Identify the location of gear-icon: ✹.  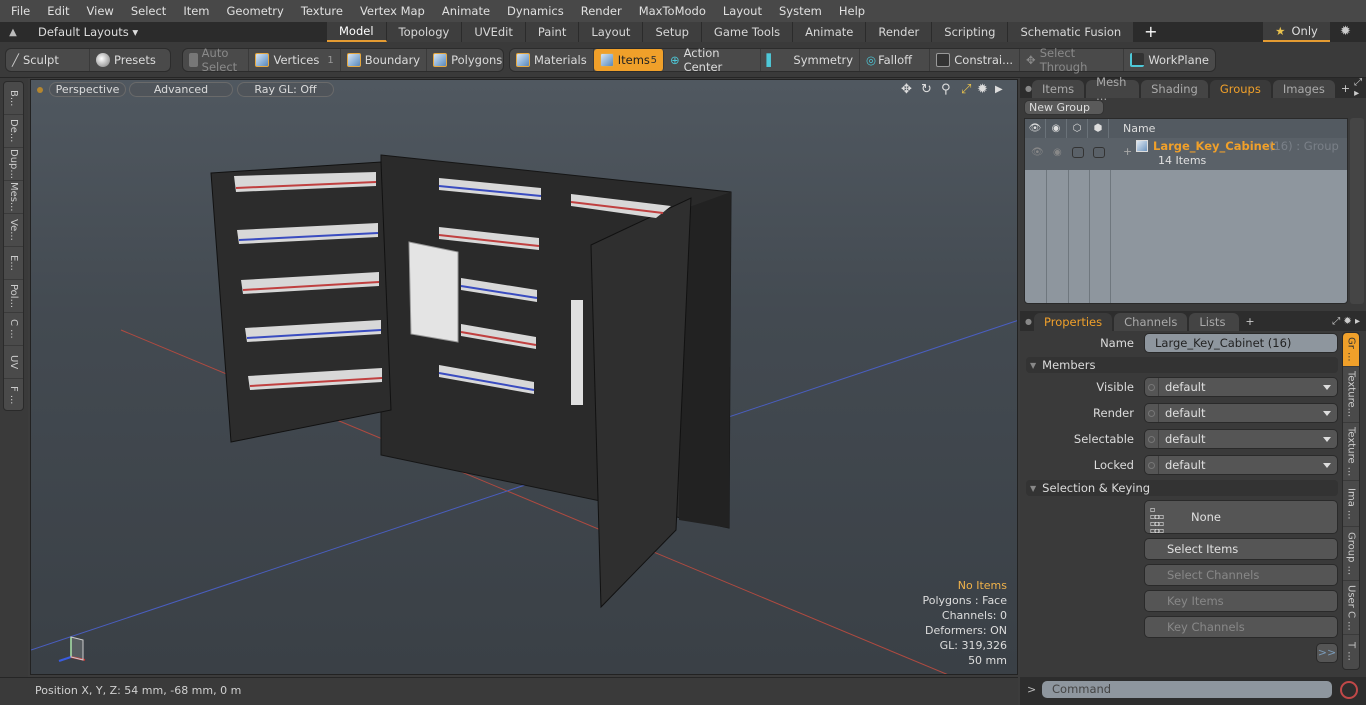
(1345, 31).